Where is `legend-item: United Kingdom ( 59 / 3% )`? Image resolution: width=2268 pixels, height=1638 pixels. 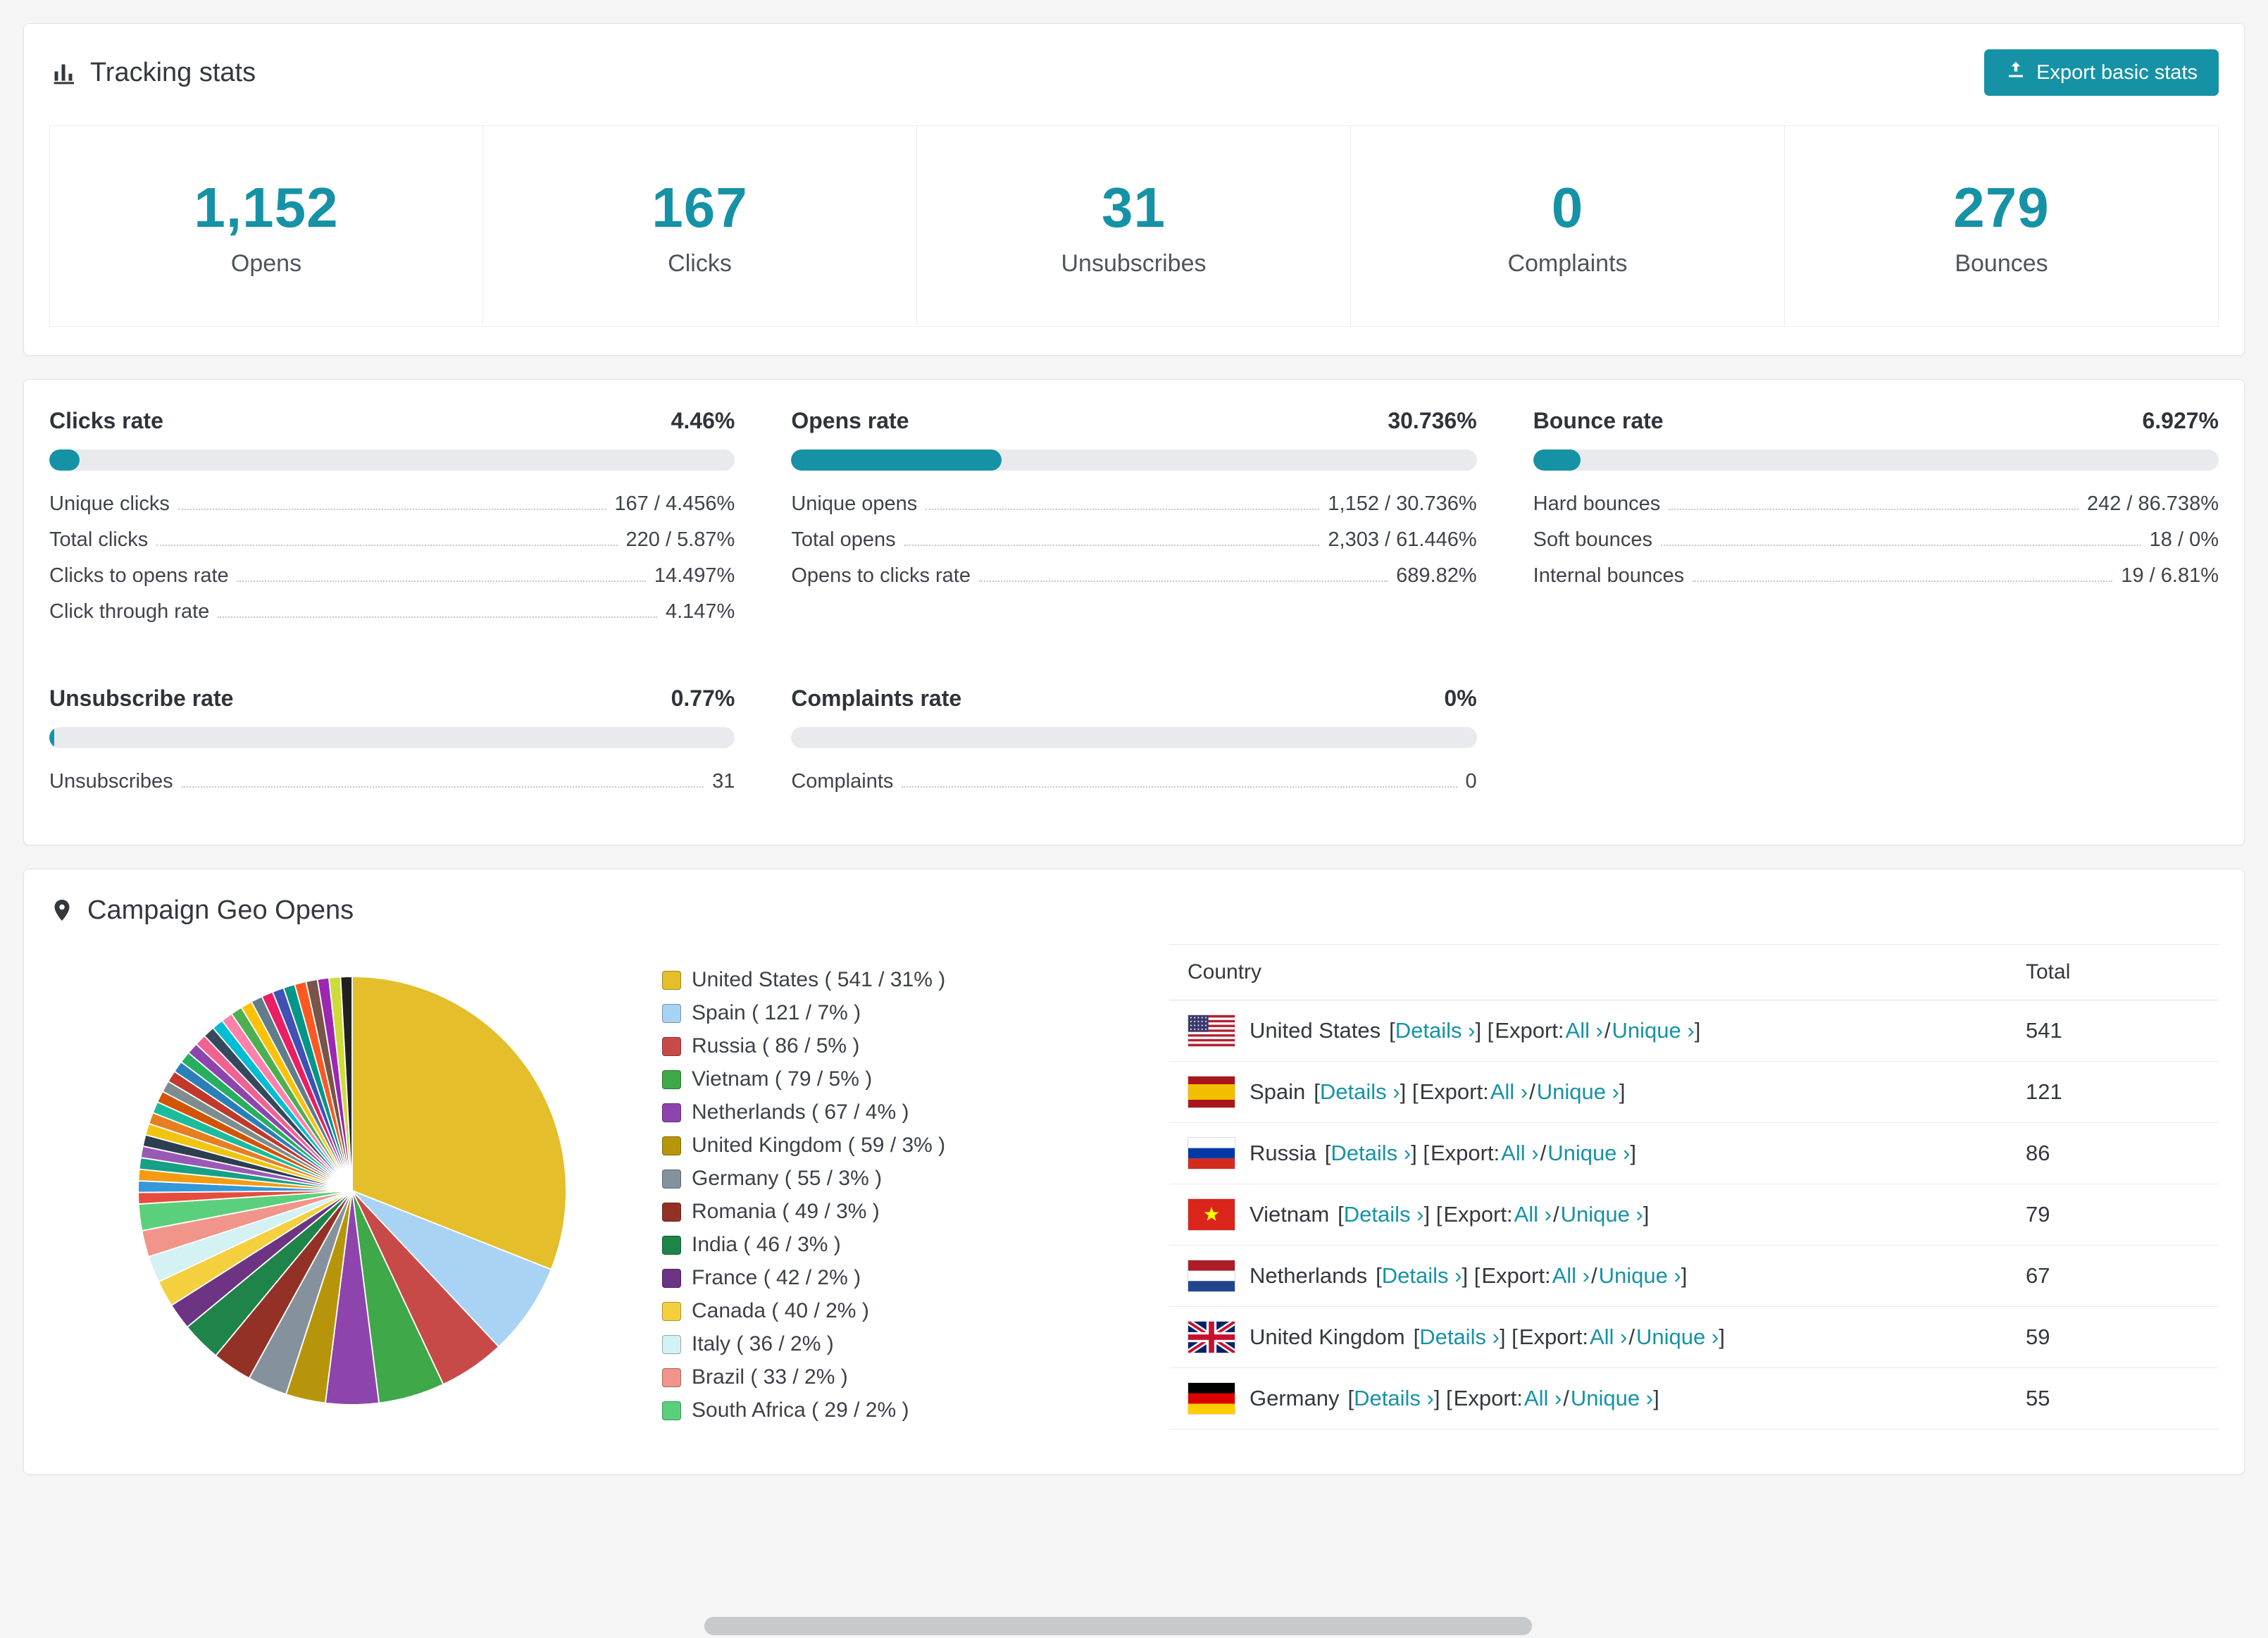
legend-item: United Kingdom ( 59 / 3% ) is located at coordinates (874, 1146).